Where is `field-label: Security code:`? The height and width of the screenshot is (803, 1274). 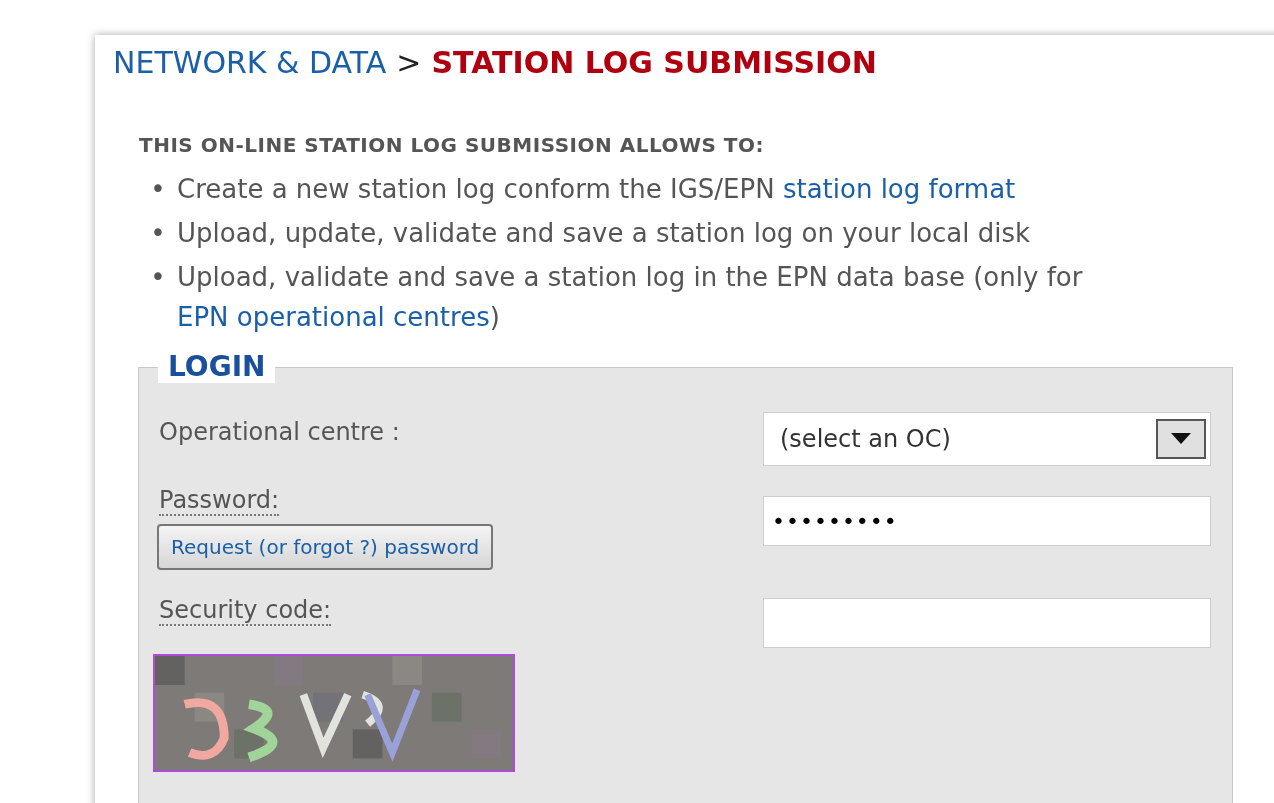 field-label: Security code: is located at coordinates (245, 611).